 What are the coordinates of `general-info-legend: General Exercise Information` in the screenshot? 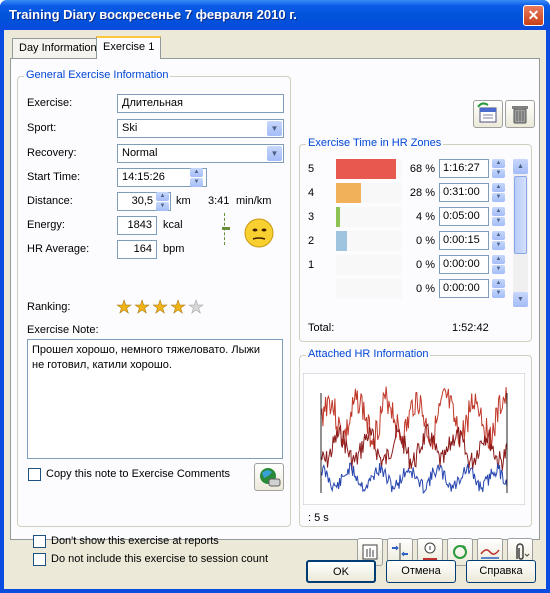 It's located at (97, 75).